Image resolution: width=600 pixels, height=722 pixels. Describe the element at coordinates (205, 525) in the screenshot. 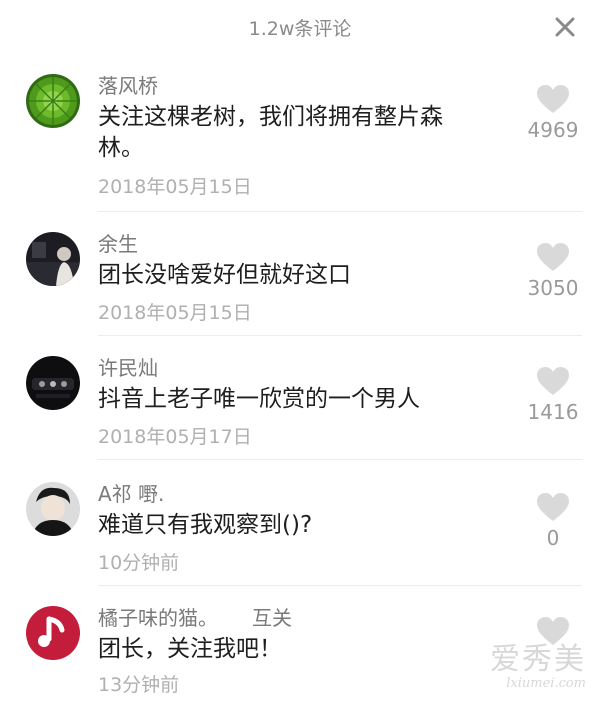

I see `comment-text: 难道只有我观察到()?` at that location.